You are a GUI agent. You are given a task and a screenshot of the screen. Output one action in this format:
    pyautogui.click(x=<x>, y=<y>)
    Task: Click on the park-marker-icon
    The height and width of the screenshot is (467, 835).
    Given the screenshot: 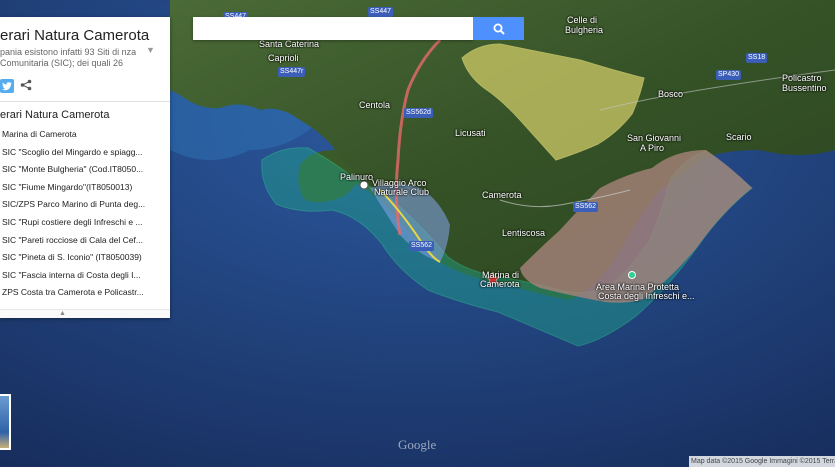 What is the action you would take?
    pyautogui.click(x=632, y=275)
    